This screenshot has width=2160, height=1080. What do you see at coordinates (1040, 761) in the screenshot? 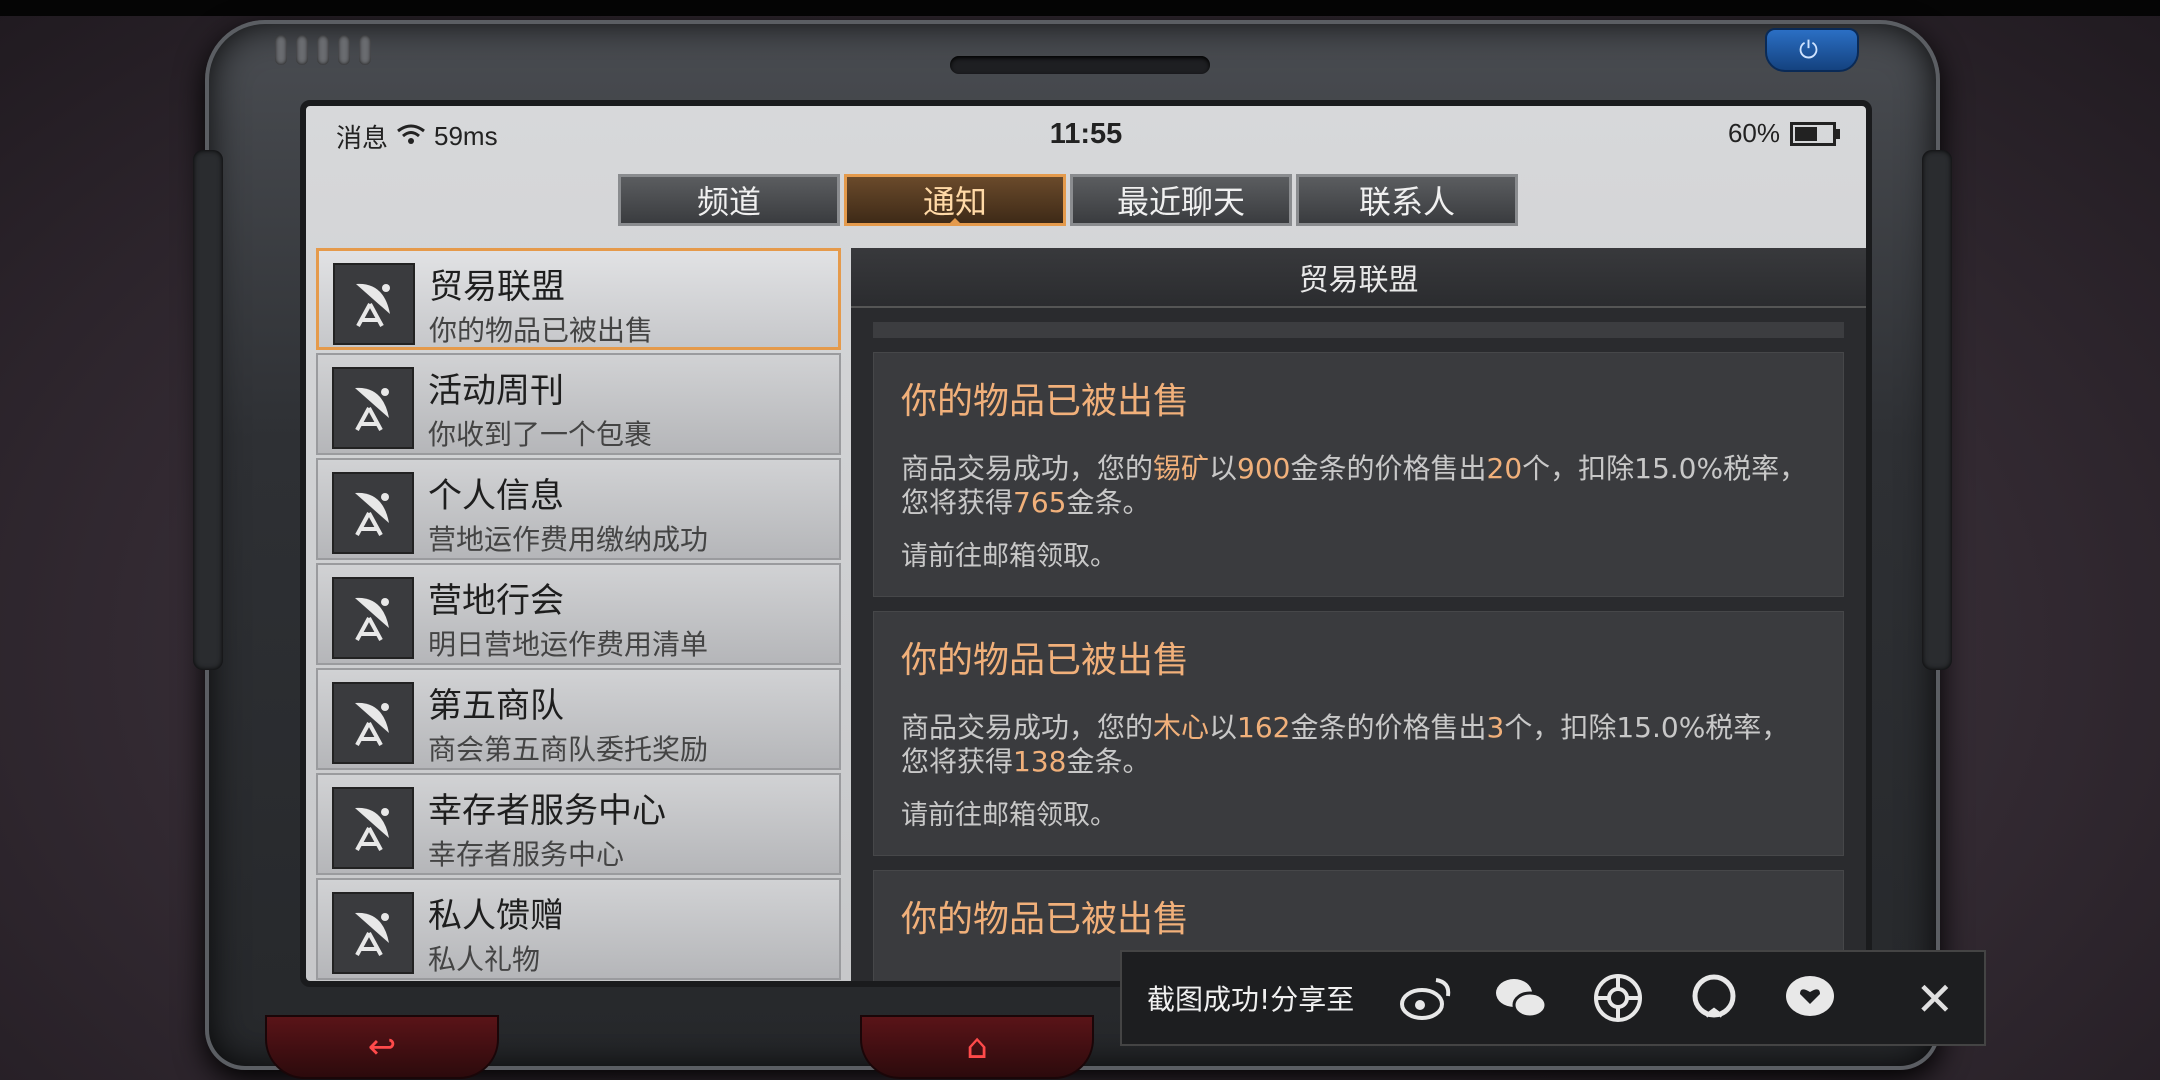
I see `total-value: 138` at bounding box center [1040, 761].